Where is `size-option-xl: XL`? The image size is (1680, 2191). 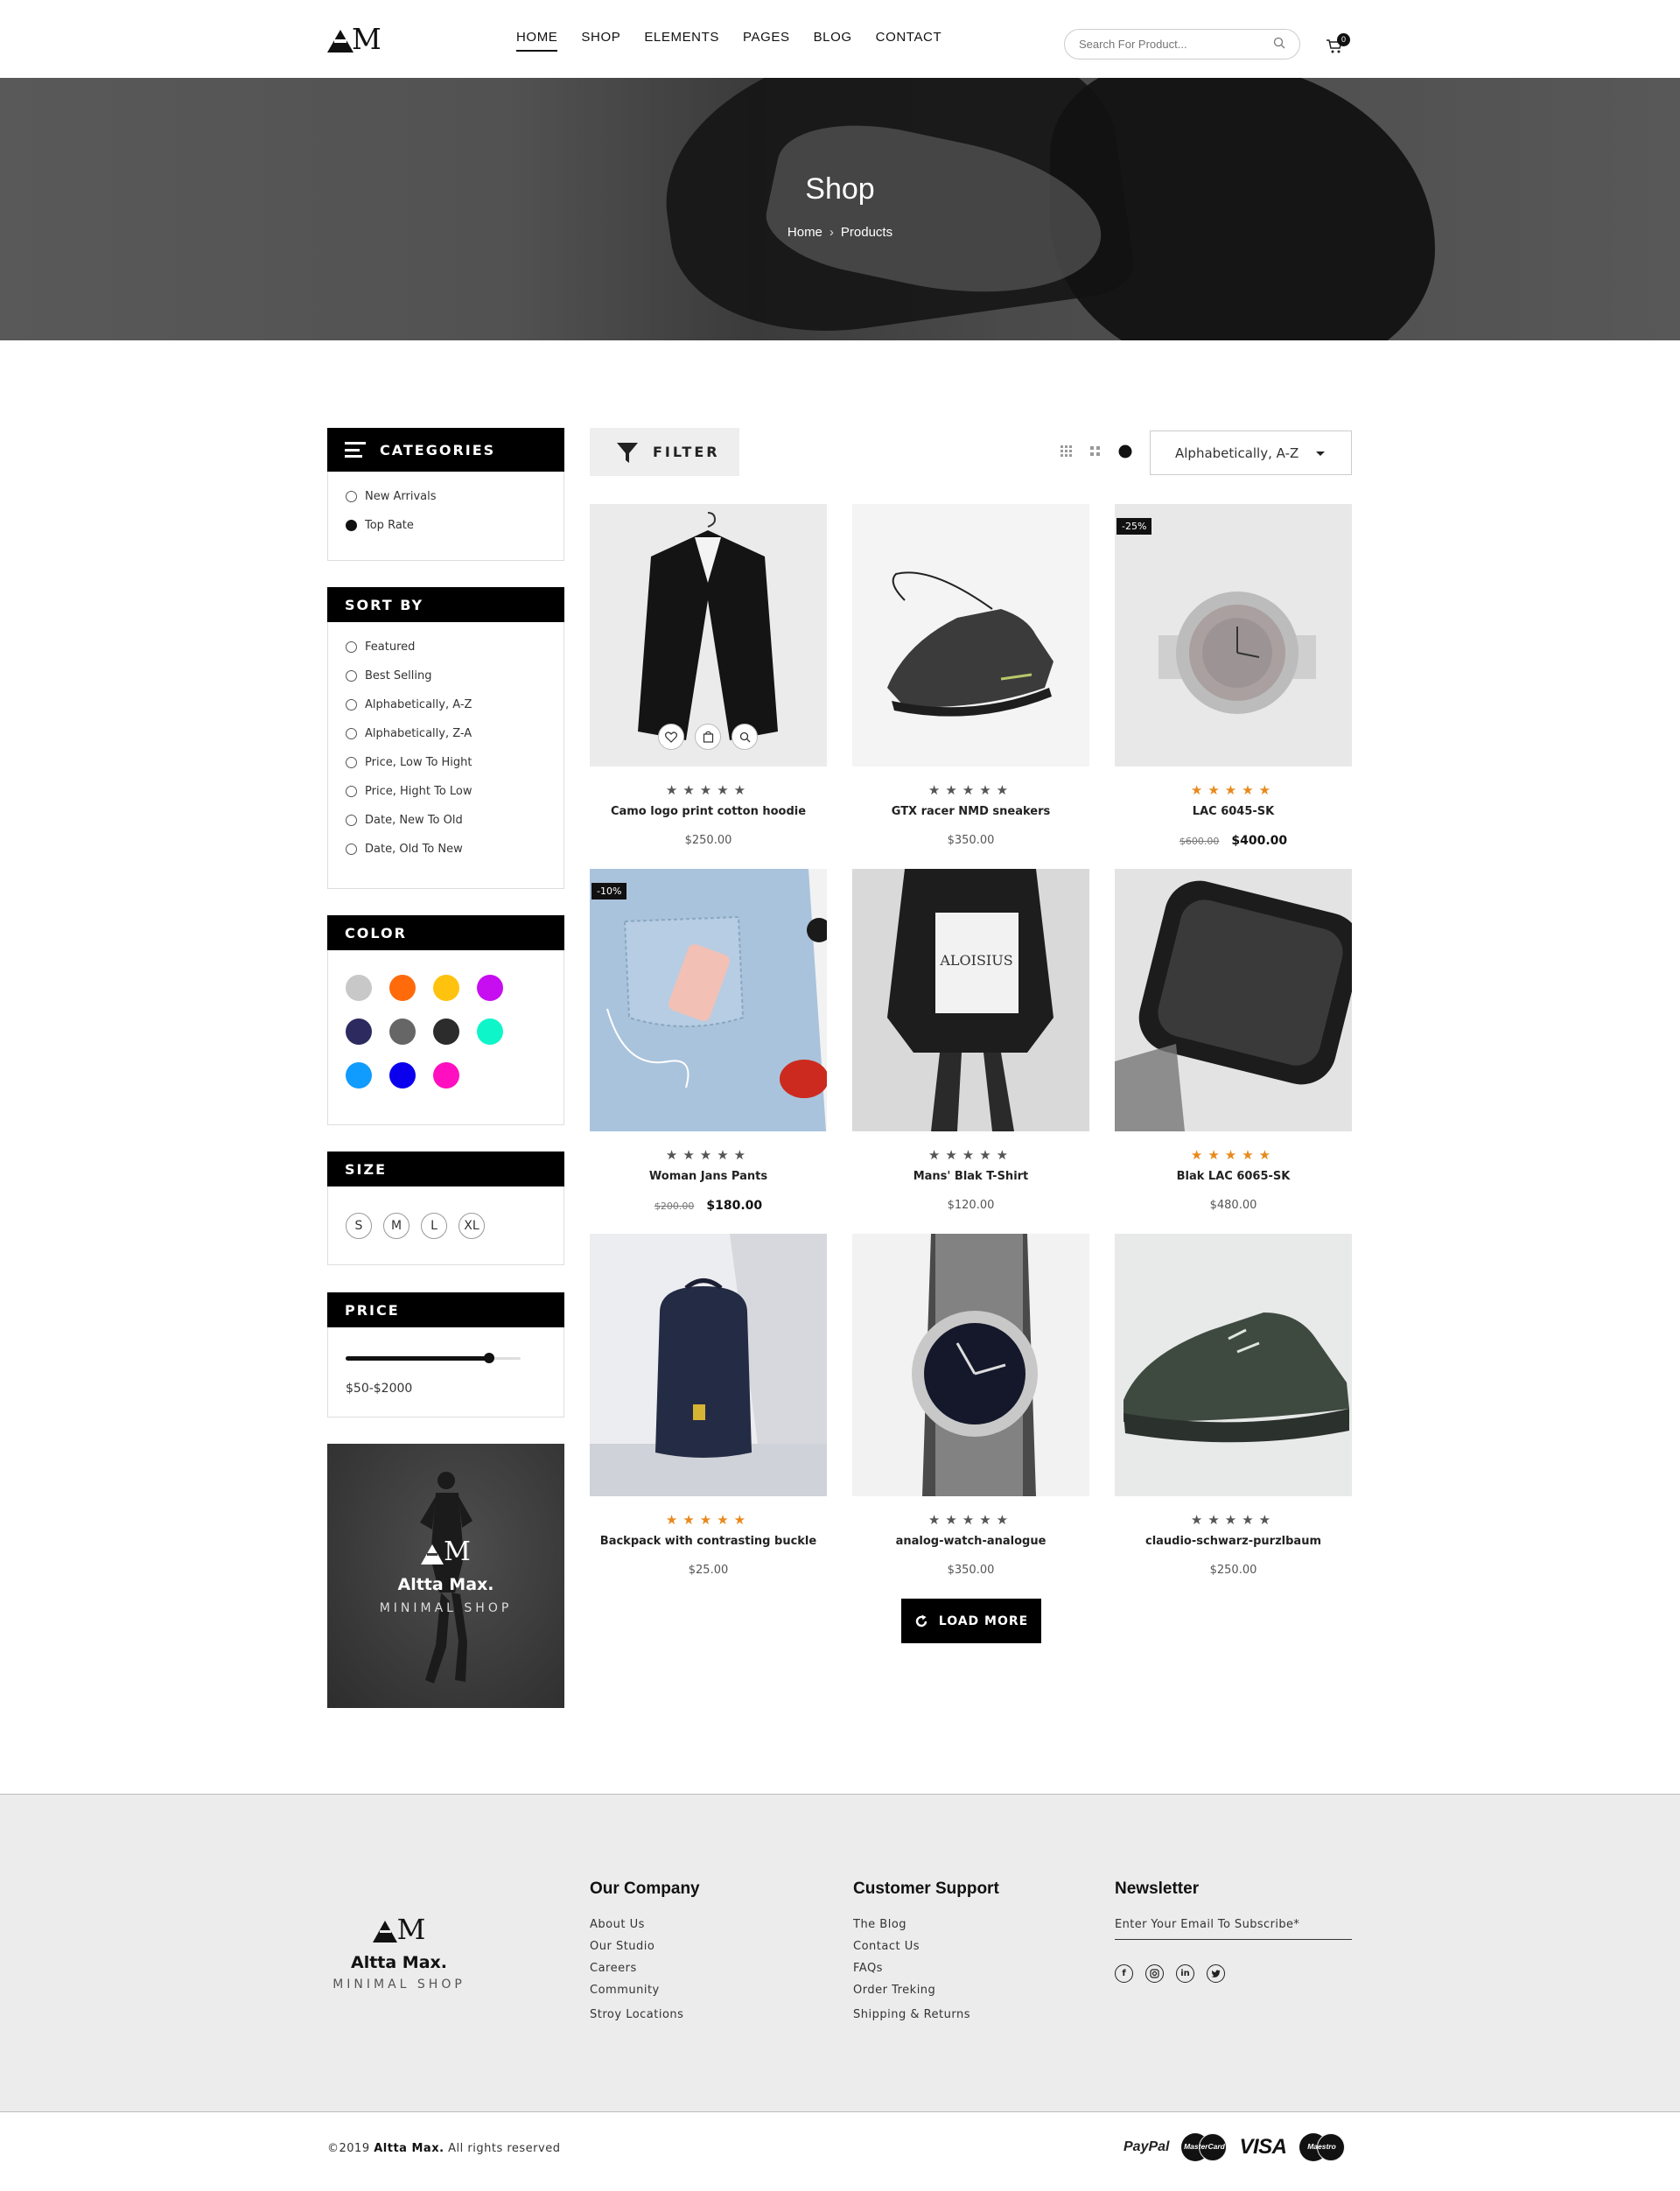
size-option-xl: XL is located at coordinates (471, 1226).